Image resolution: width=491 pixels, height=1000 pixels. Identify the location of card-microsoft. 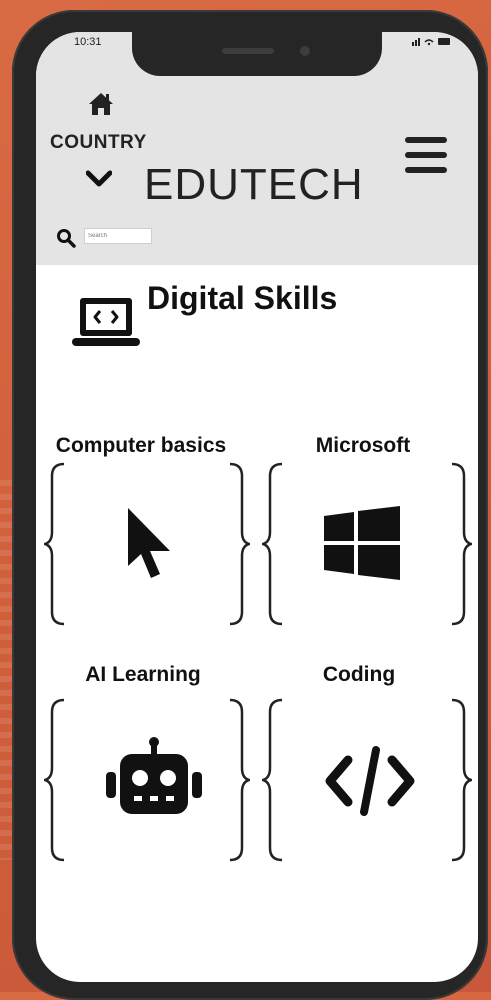
(367, 544).